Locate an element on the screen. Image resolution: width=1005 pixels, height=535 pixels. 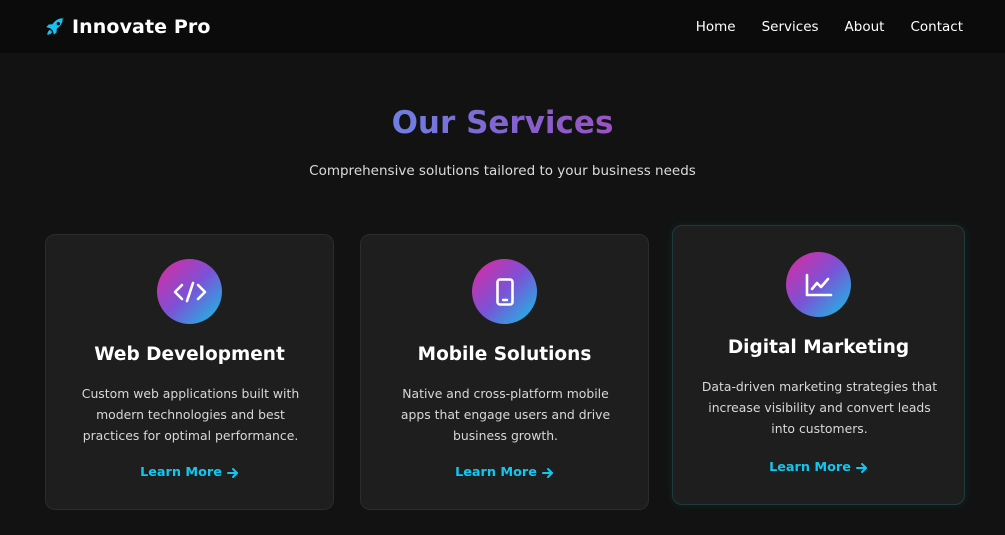
card-title: Web Development is located at coordinates (189, 354).